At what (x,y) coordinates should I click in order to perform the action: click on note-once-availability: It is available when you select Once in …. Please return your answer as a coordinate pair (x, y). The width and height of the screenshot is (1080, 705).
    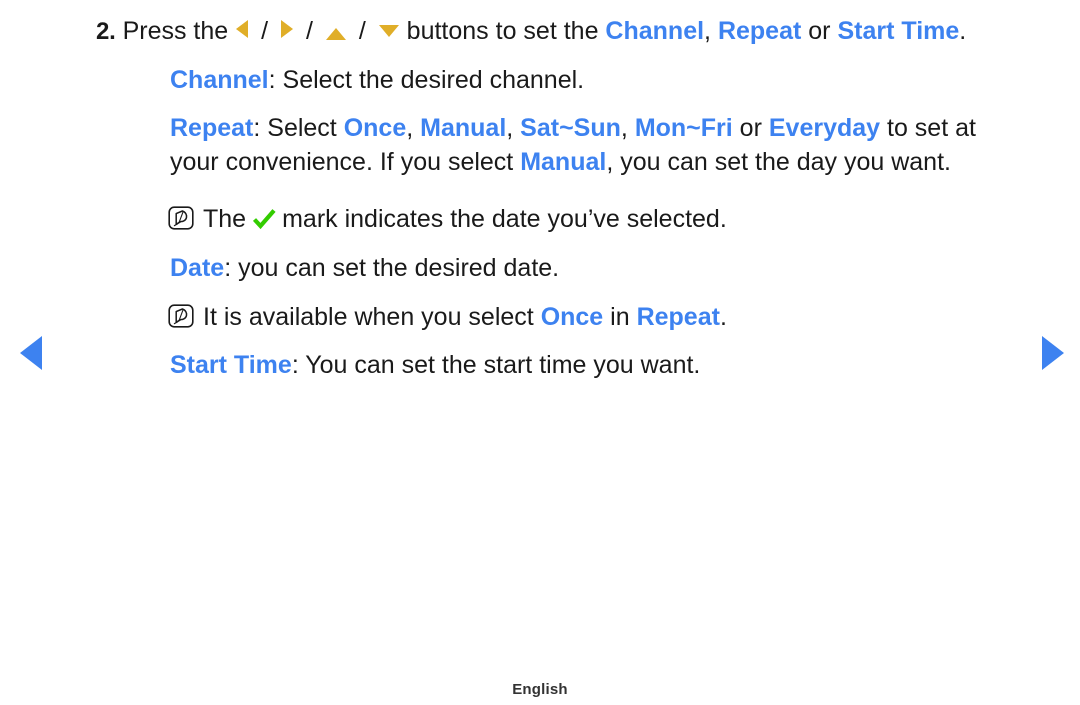
    Looking at the image, I should click on (608, 317).